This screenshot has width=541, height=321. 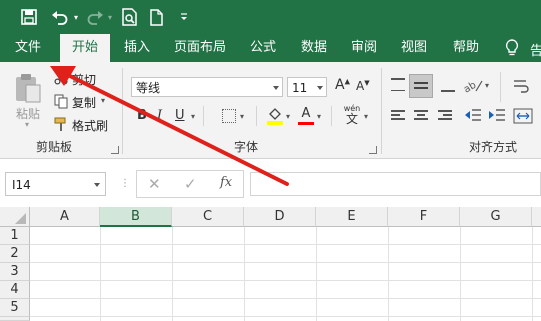 I want to click on column-header: G, so click(x=496, y=217).